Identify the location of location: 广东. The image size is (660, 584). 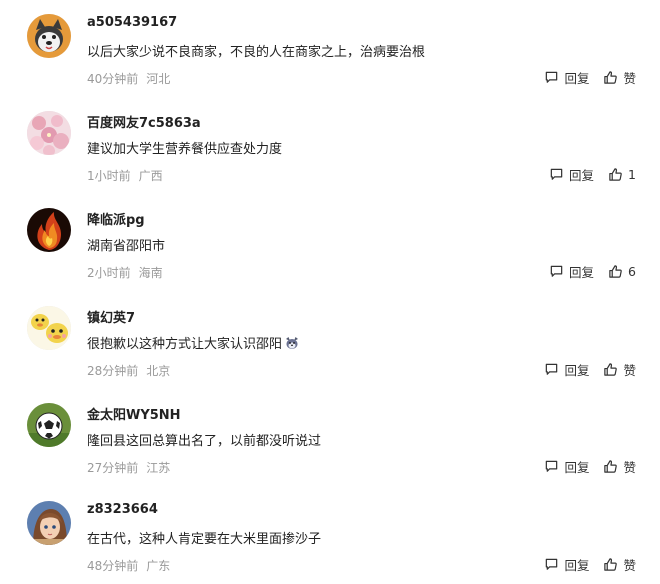
(158, 566).